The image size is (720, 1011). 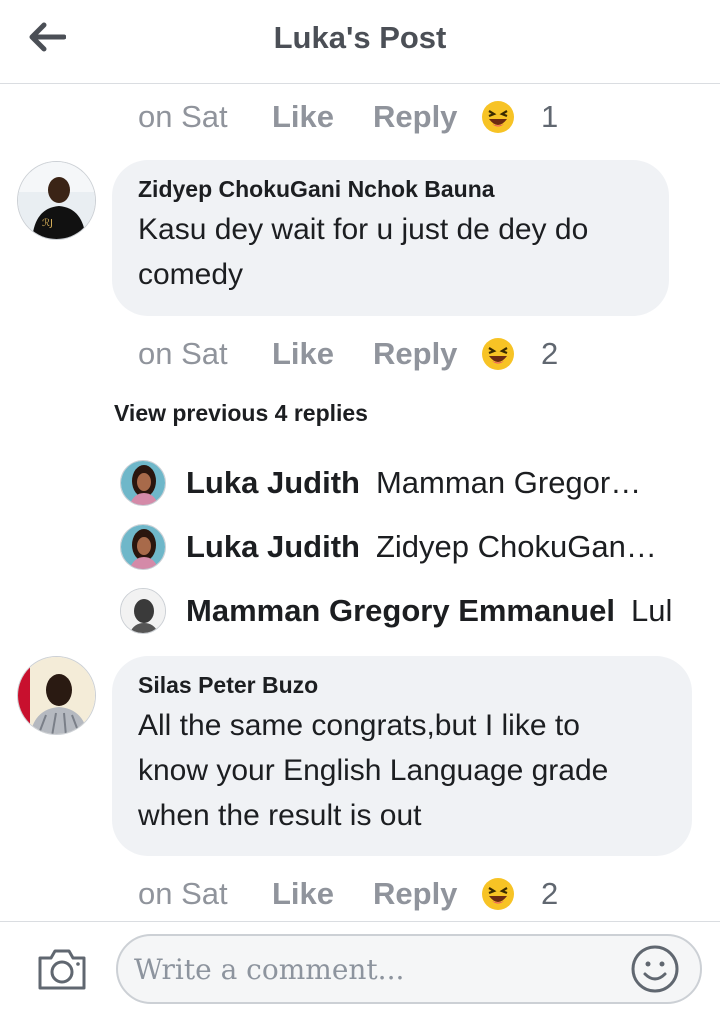 What do you see at coordinates (359, 725) in the screenshot?
I see `comment-text-line: All the same congrats,but I like to` at bounding box center [359, 725].